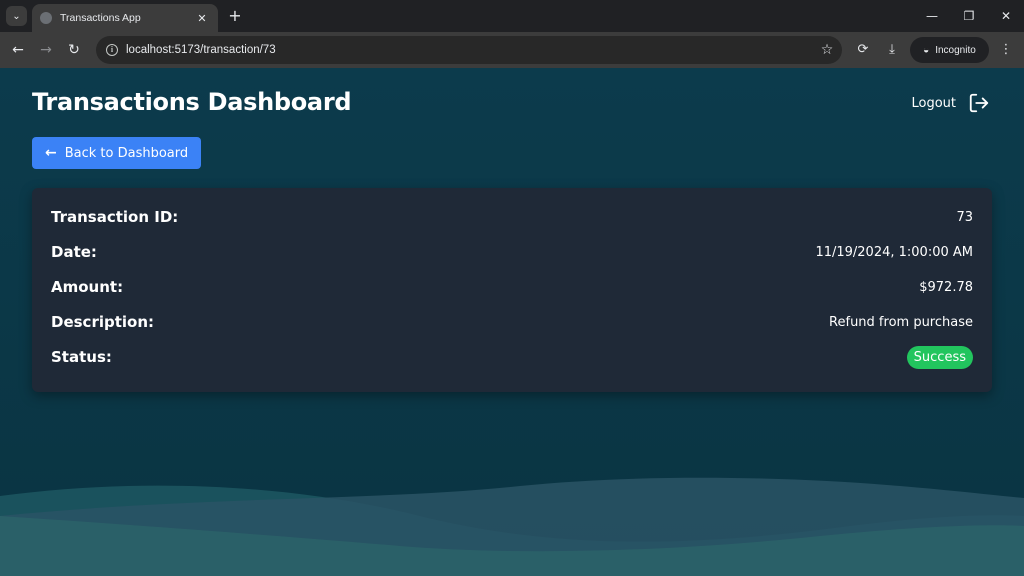  What do you see at coordinates (100, 18) in the screenshot?
I see `tab-title: Transactions App` at bounding box center [100, 18].